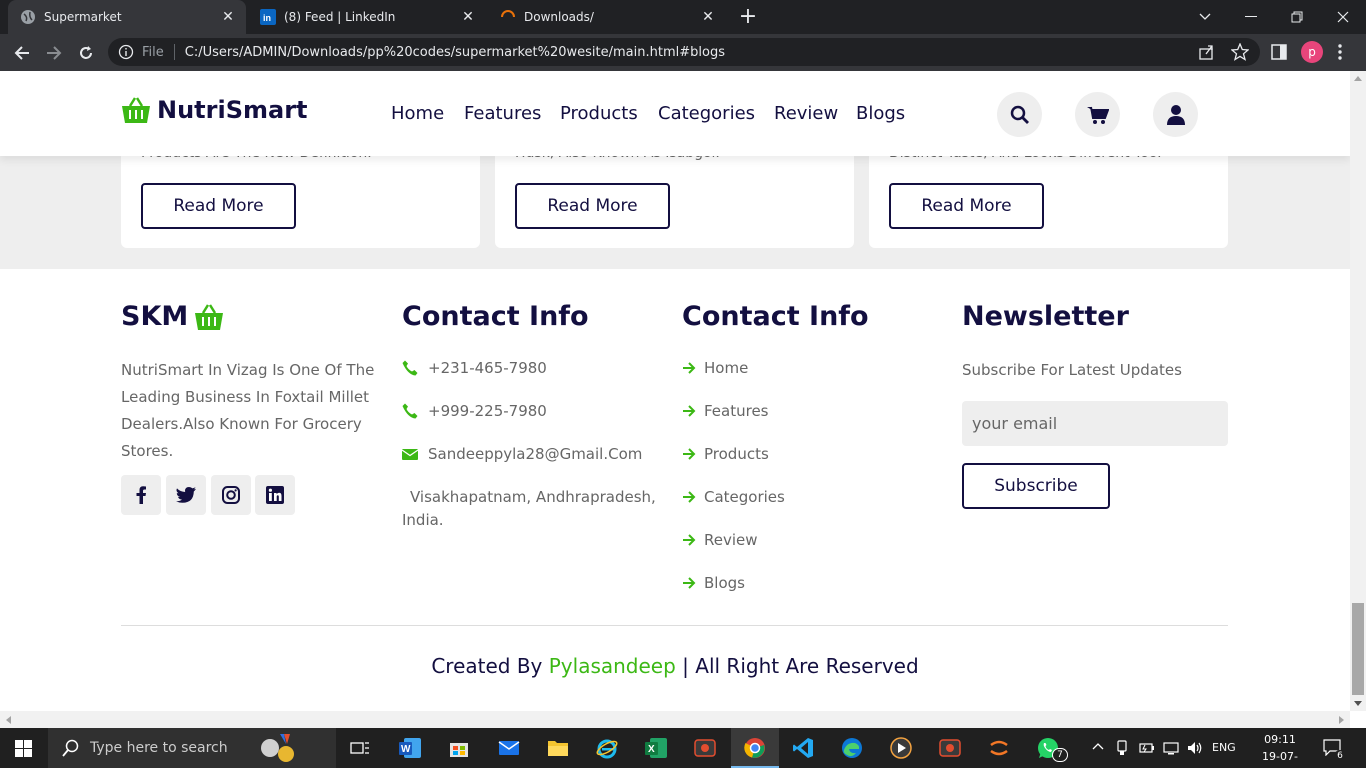  Describe the element at coordinates (232, 110) in the screenshot. I see `logo-text: NutriSmart` at that location.